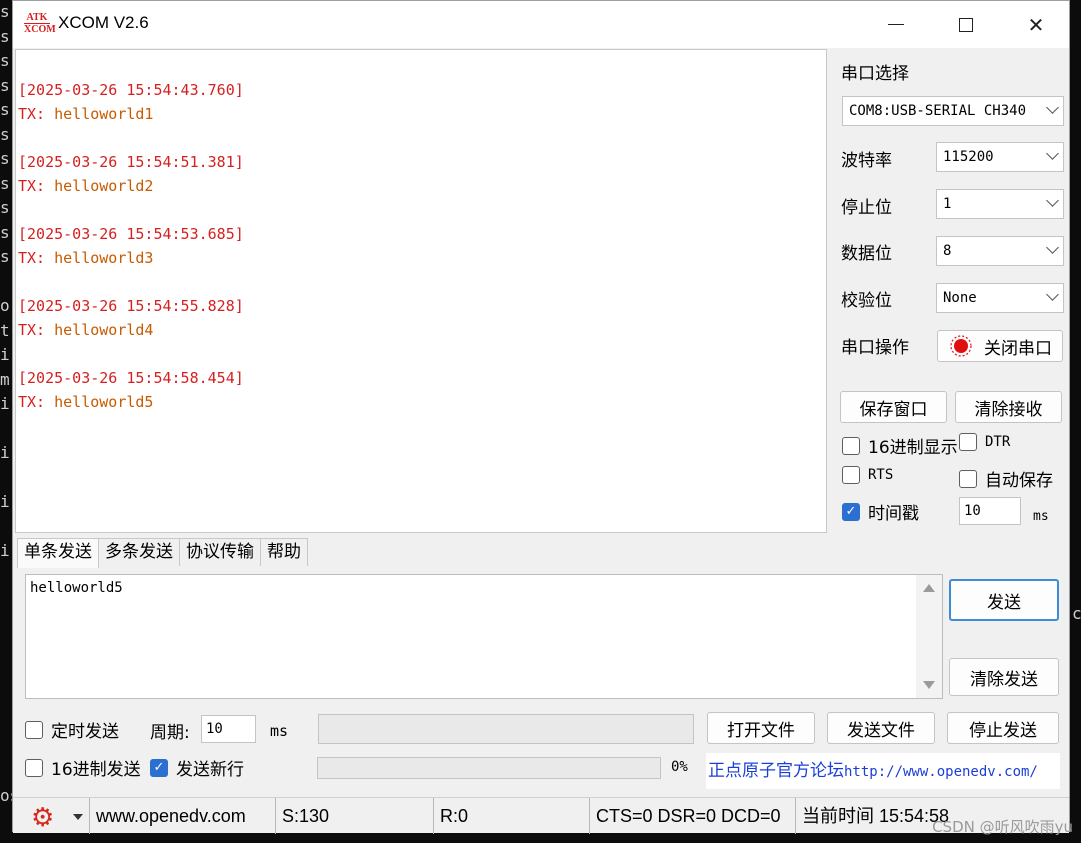 The image size is (1081, 843). I want to click on period-label: 周期:, so click(170, 733).